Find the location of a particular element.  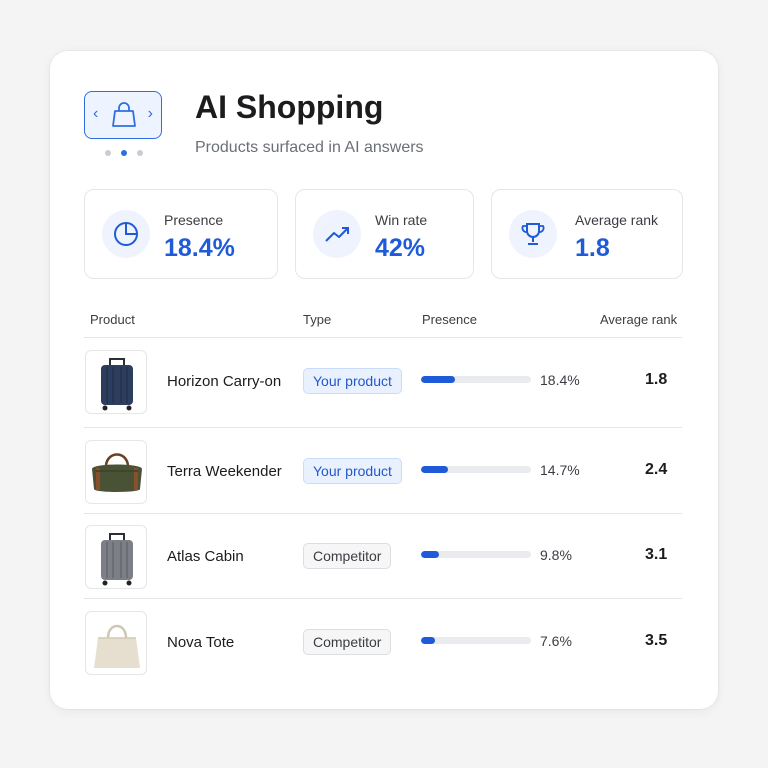

page-title: AI Shopping is located at coordinates (289, 107).